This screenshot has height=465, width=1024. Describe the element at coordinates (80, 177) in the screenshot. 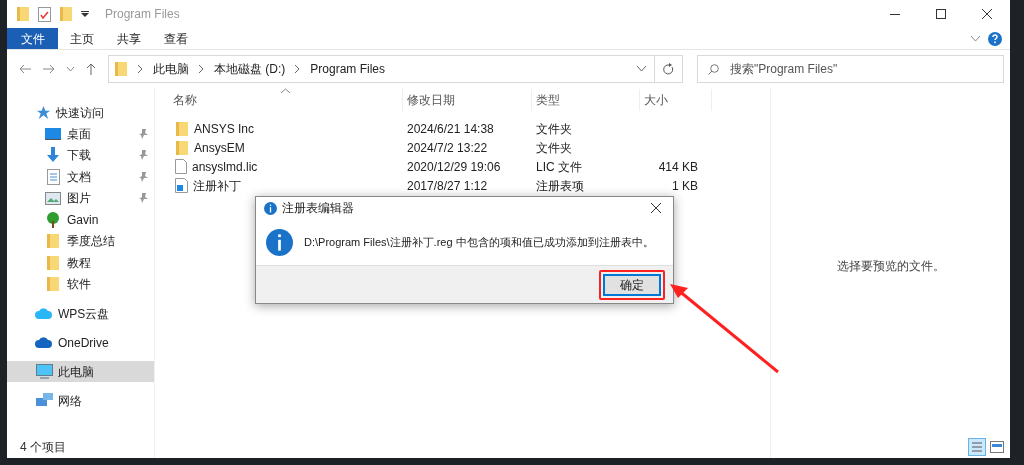

I see `sidebar-item: 文档` at that location.